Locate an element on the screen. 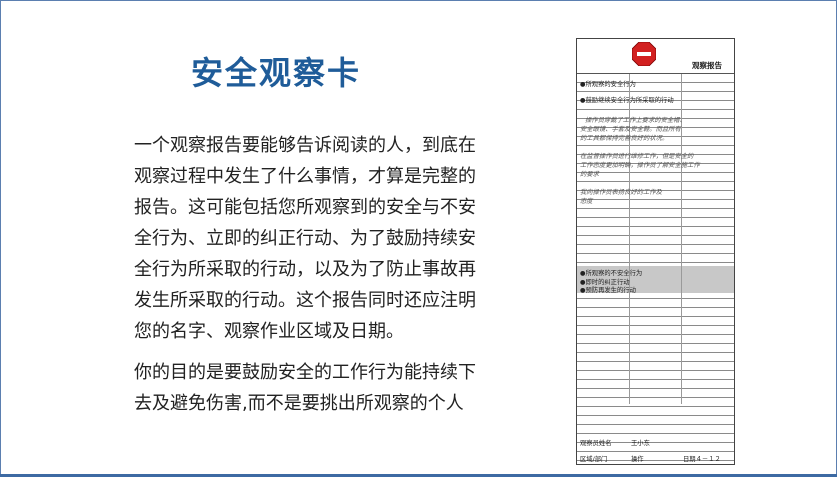 The width and height of the screenshot is (837, 477). card-line: 的工具都保持完善良好的状况。 is located at coordinates (624, 138).